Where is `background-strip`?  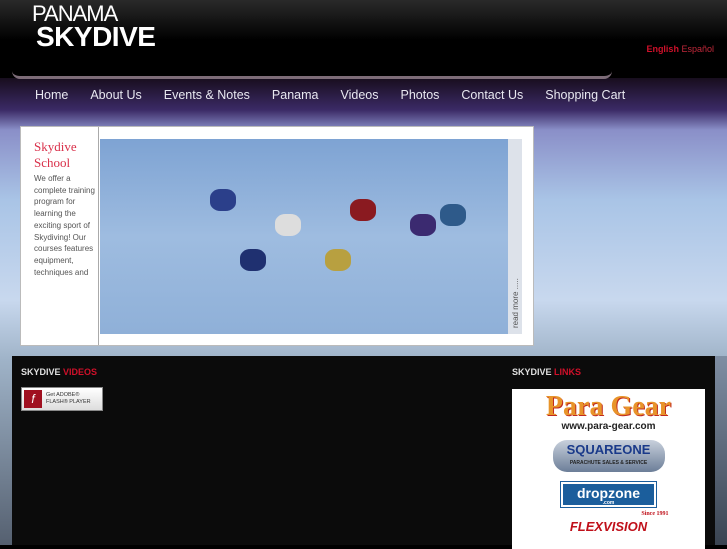 background-strip is located at coordinates (721, 450).